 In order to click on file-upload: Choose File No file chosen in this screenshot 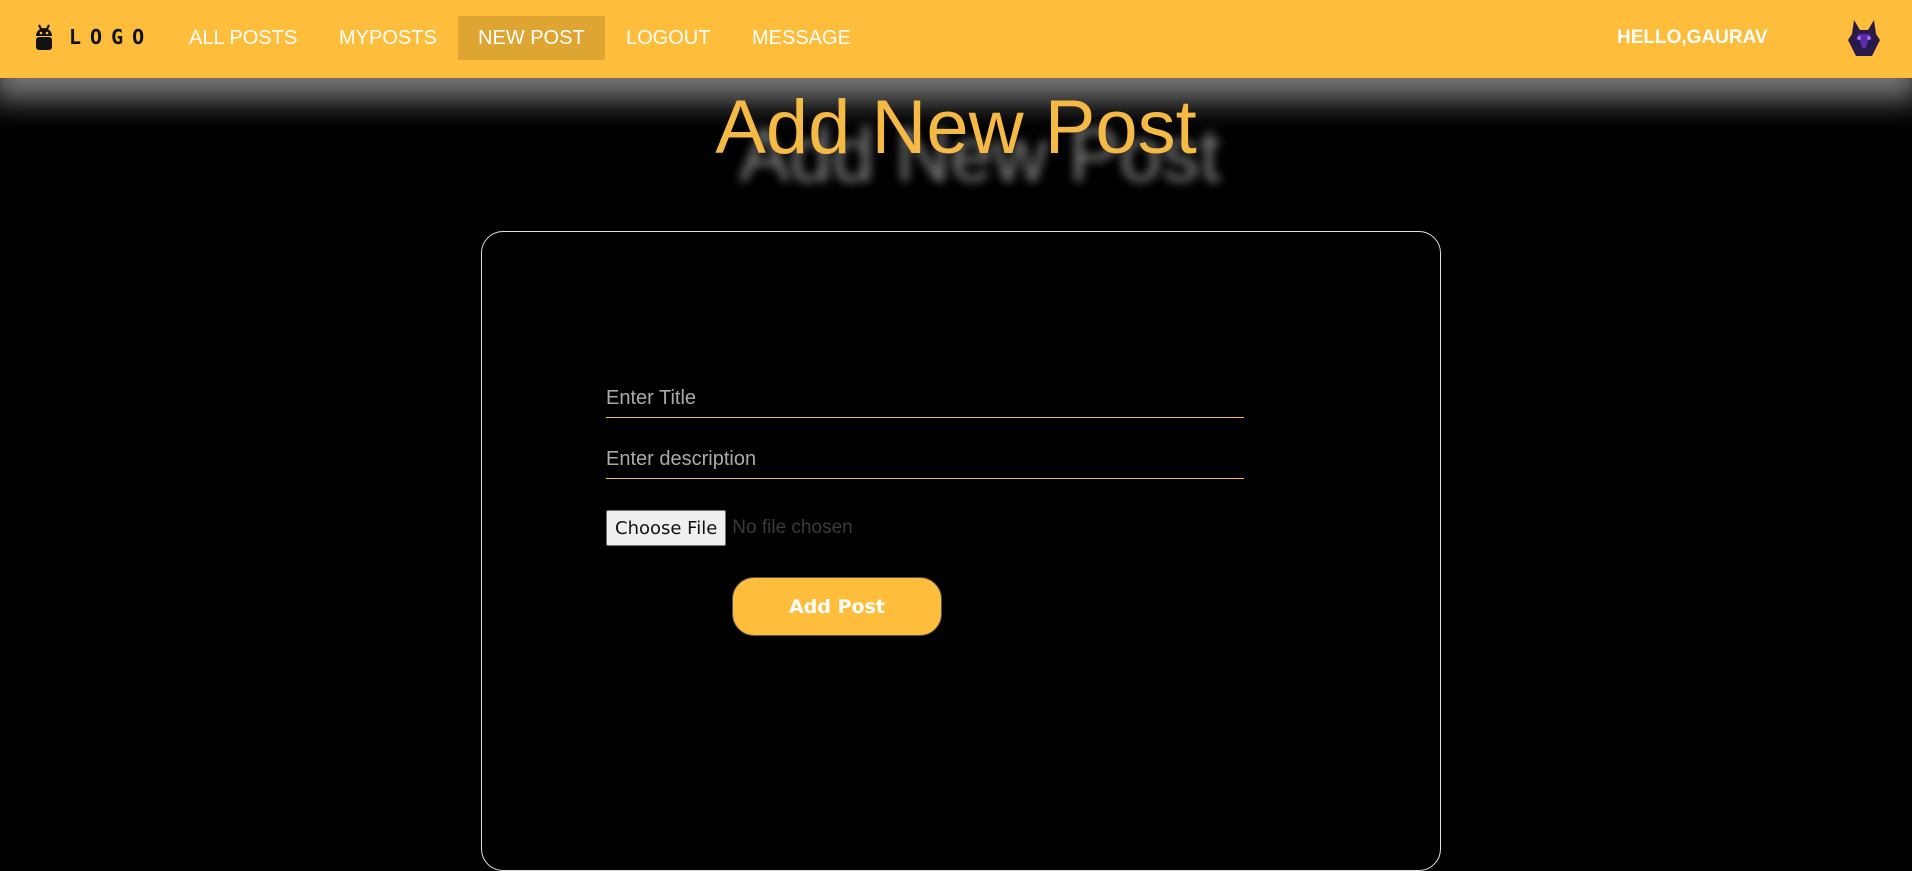, I will do `click(729, 528)`.